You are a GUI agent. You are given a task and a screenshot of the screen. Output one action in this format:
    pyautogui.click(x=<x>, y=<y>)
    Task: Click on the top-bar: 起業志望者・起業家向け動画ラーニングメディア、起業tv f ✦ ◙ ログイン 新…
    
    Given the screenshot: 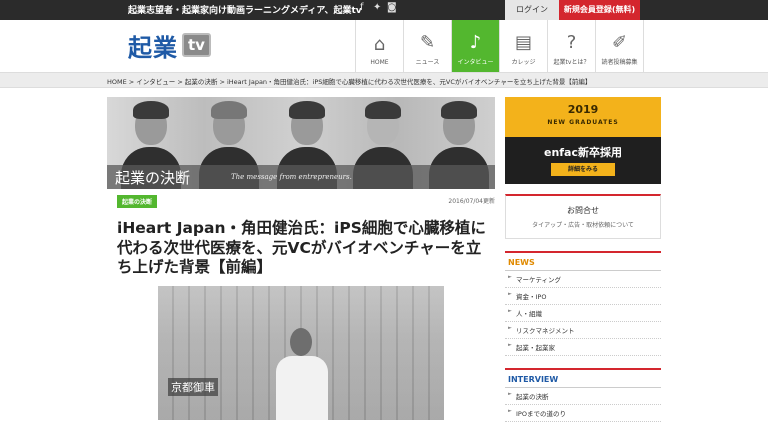 What is the action you would take?
    pyautogui.click(x=384, y=10)
    